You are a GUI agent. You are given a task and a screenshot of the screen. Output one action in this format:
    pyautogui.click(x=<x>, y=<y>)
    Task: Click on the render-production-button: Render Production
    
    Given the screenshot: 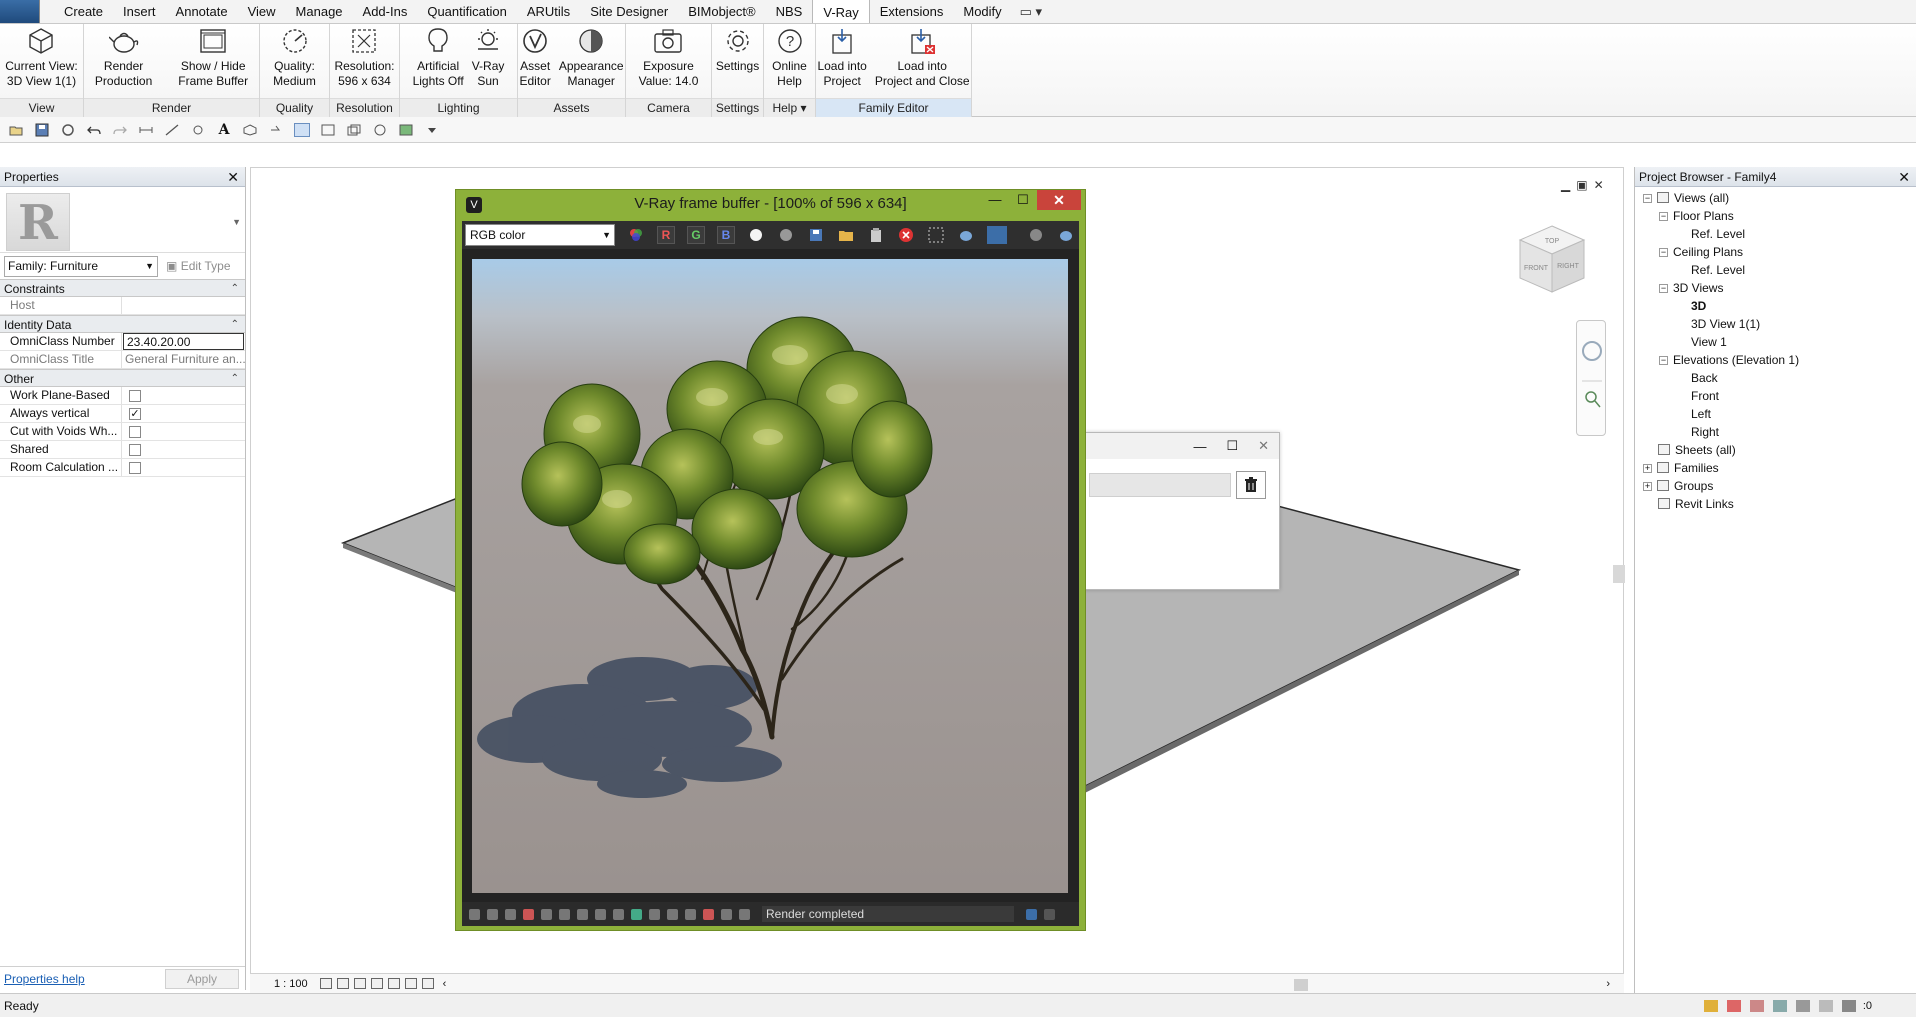 What is the action you would take?
    pyautogui.click(x=123, y=60)
    